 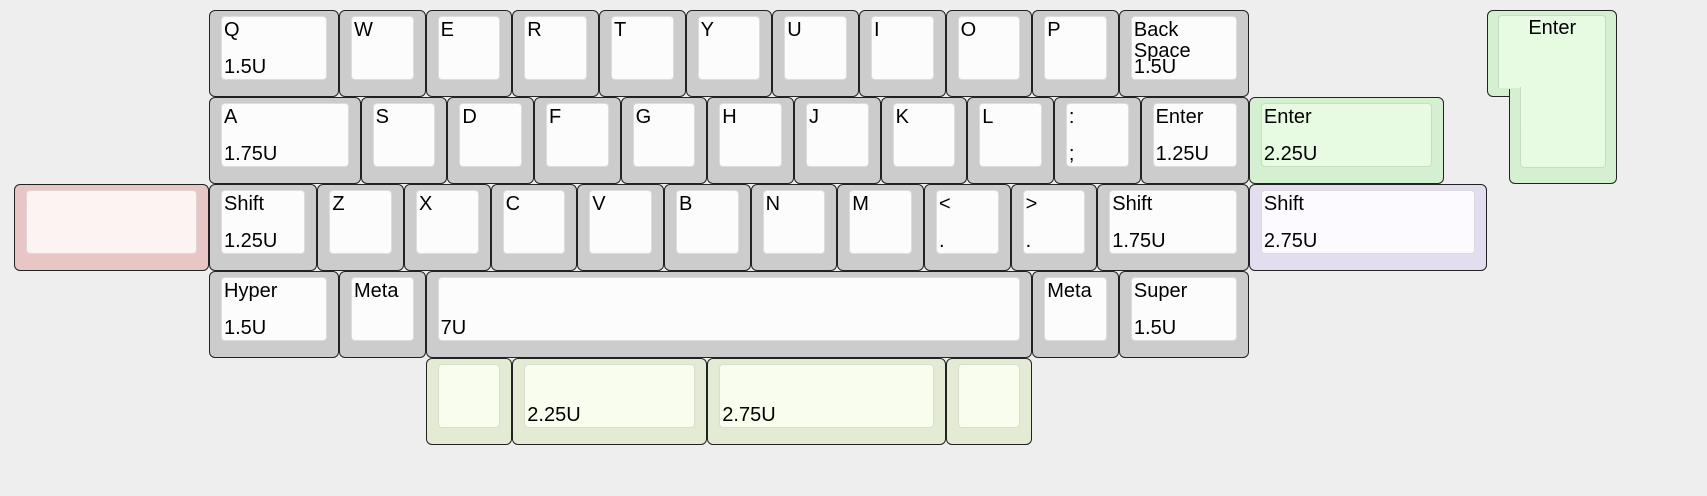 I want to click on key-iso-enter: Enter, so click(x=1552, y=97).